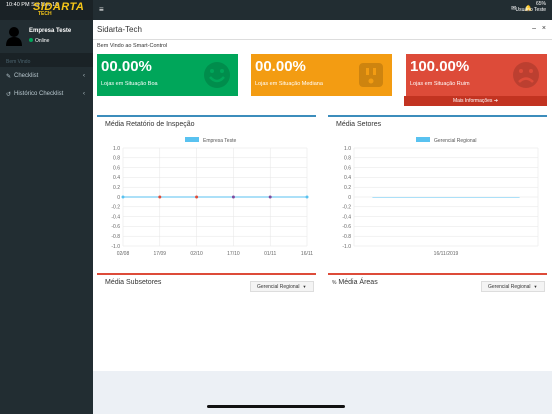 This screenshot has height=414, width=552. What do you see at coordinates (475, 101) in the screenshot?
I see `more-info-link: Mais Informações ➔` at bounding box center [475, 101].